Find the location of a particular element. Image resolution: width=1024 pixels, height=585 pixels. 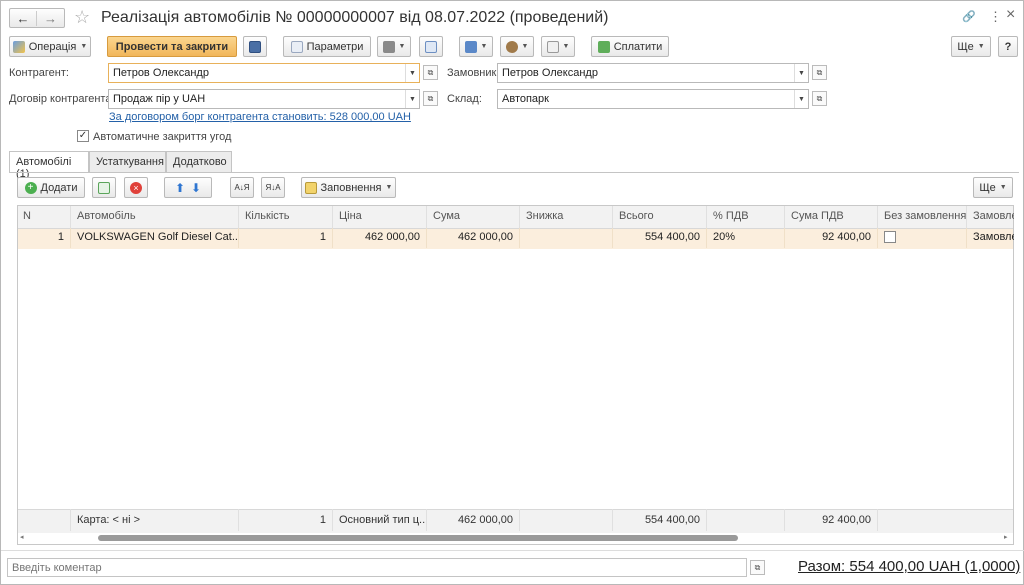

comment-input is located at coordinates (377, 567).